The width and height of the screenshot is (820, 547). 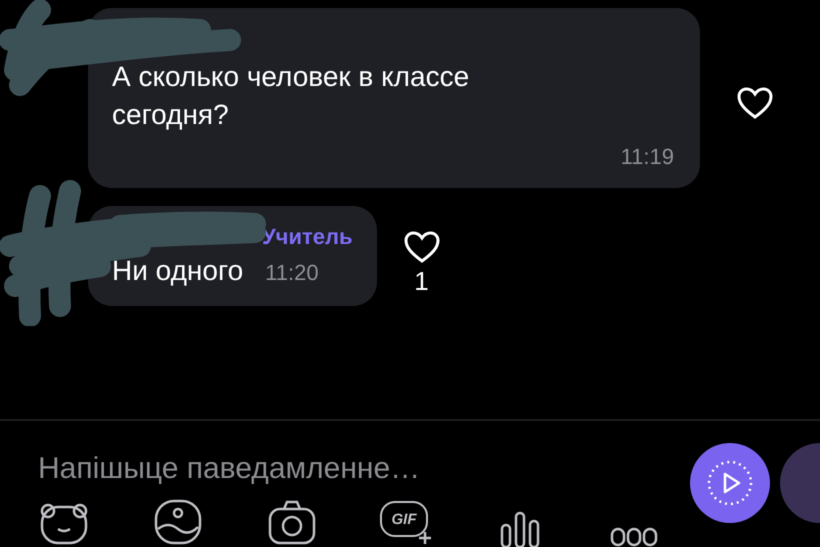 What do you see at coordinates (306, 237) in the screenshot?
I see `sender-role: Учитель` at bounding box center [306, 237].